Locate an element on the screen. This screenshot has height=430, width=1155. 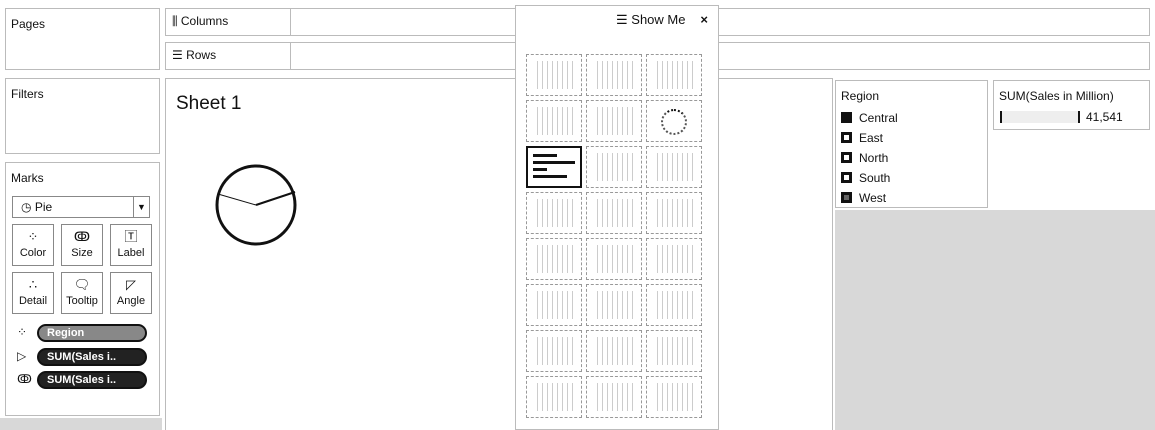
color-button: ⁘ Color is located at coordinates (33, 245).